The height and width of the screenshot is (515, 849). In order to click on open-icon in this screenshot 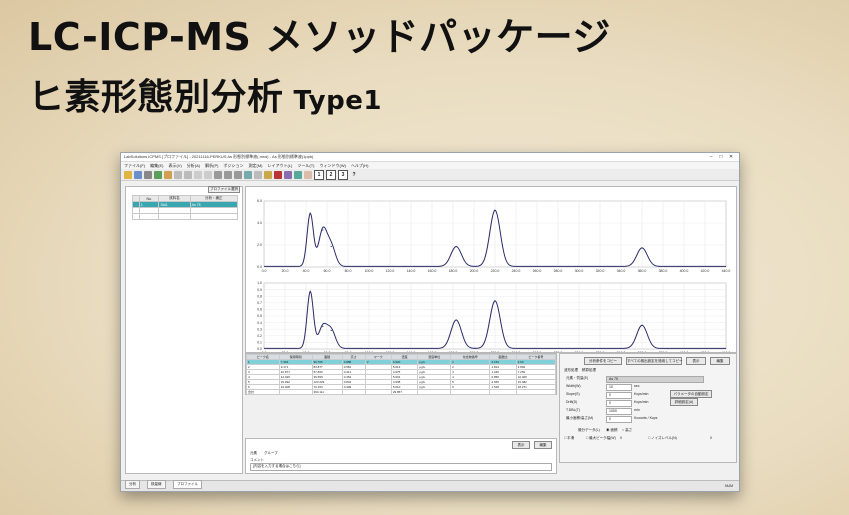, I will do `click(128, 174)`.